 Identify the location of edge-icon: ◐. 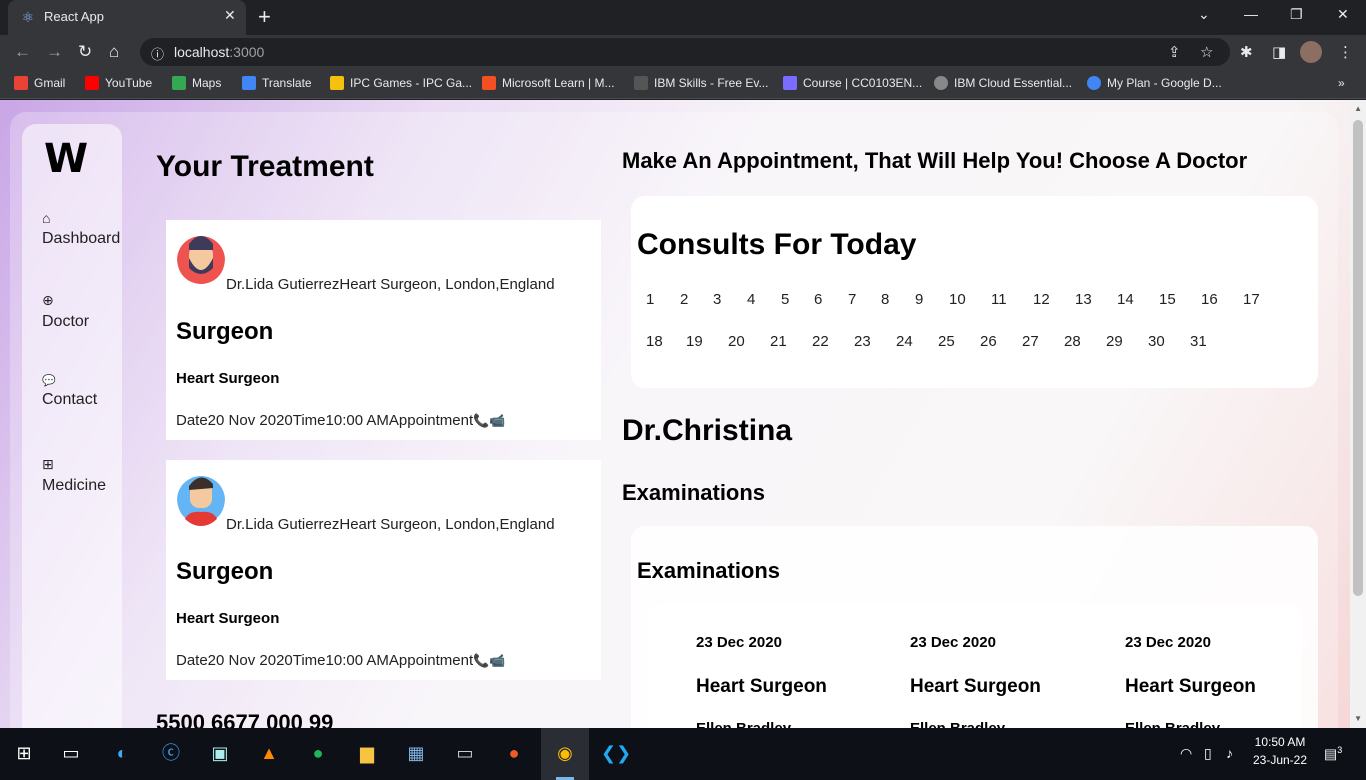
(122, 753).